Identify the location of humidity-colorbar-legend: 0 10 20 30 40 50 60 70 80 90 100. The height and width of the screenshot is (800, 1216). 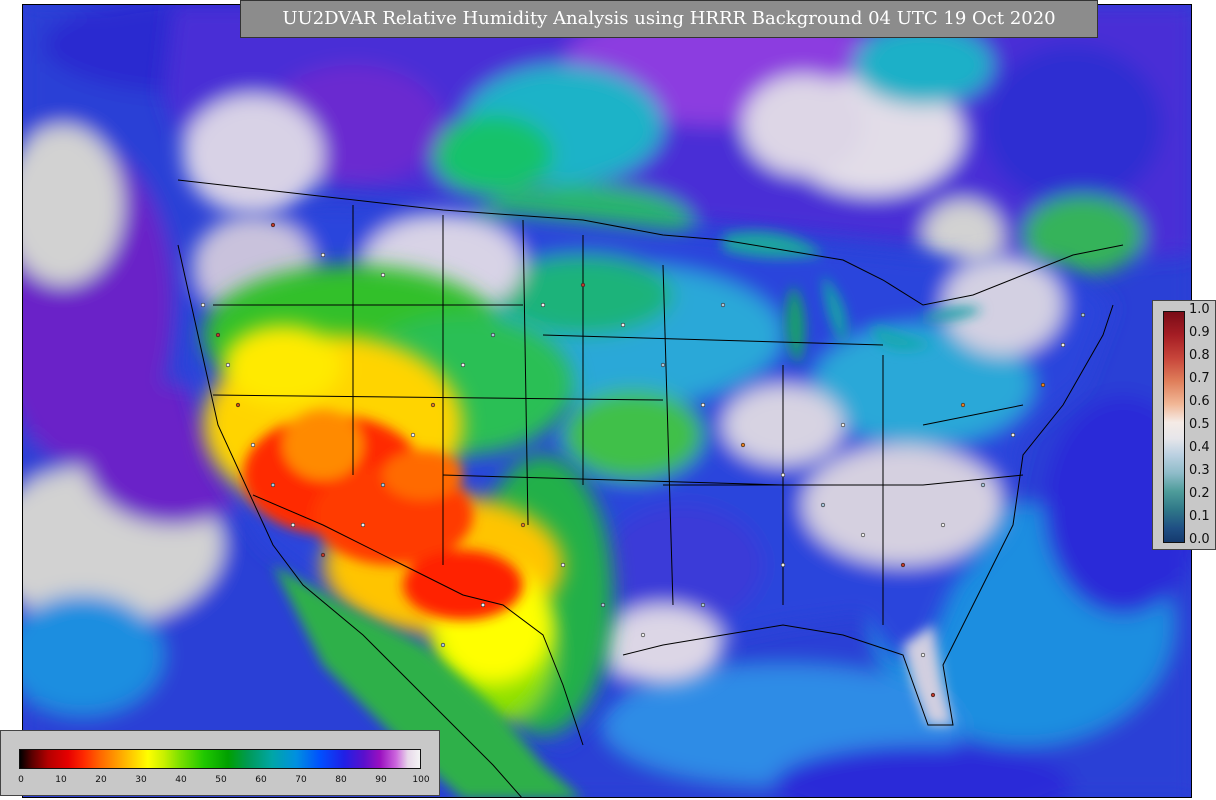
(220, 763).